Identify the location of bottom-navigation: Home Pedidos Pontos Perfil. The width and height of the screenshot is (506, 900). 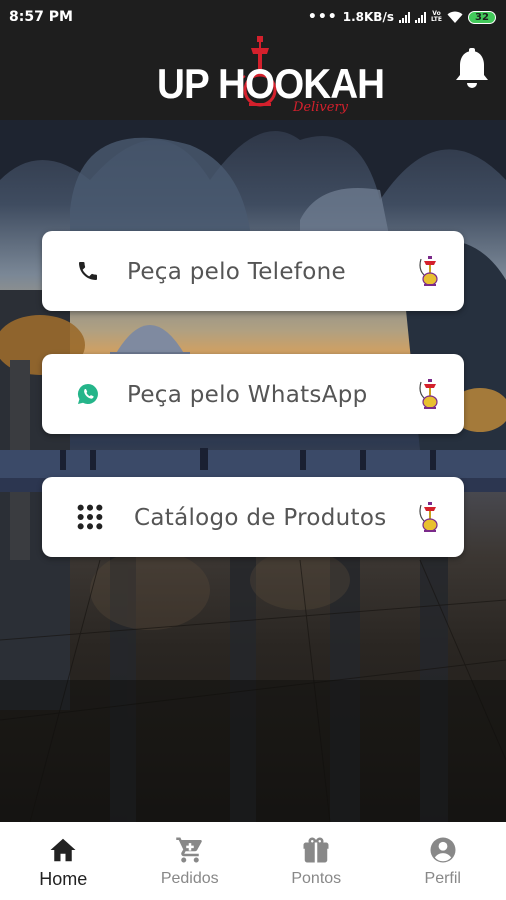
(253, 861).